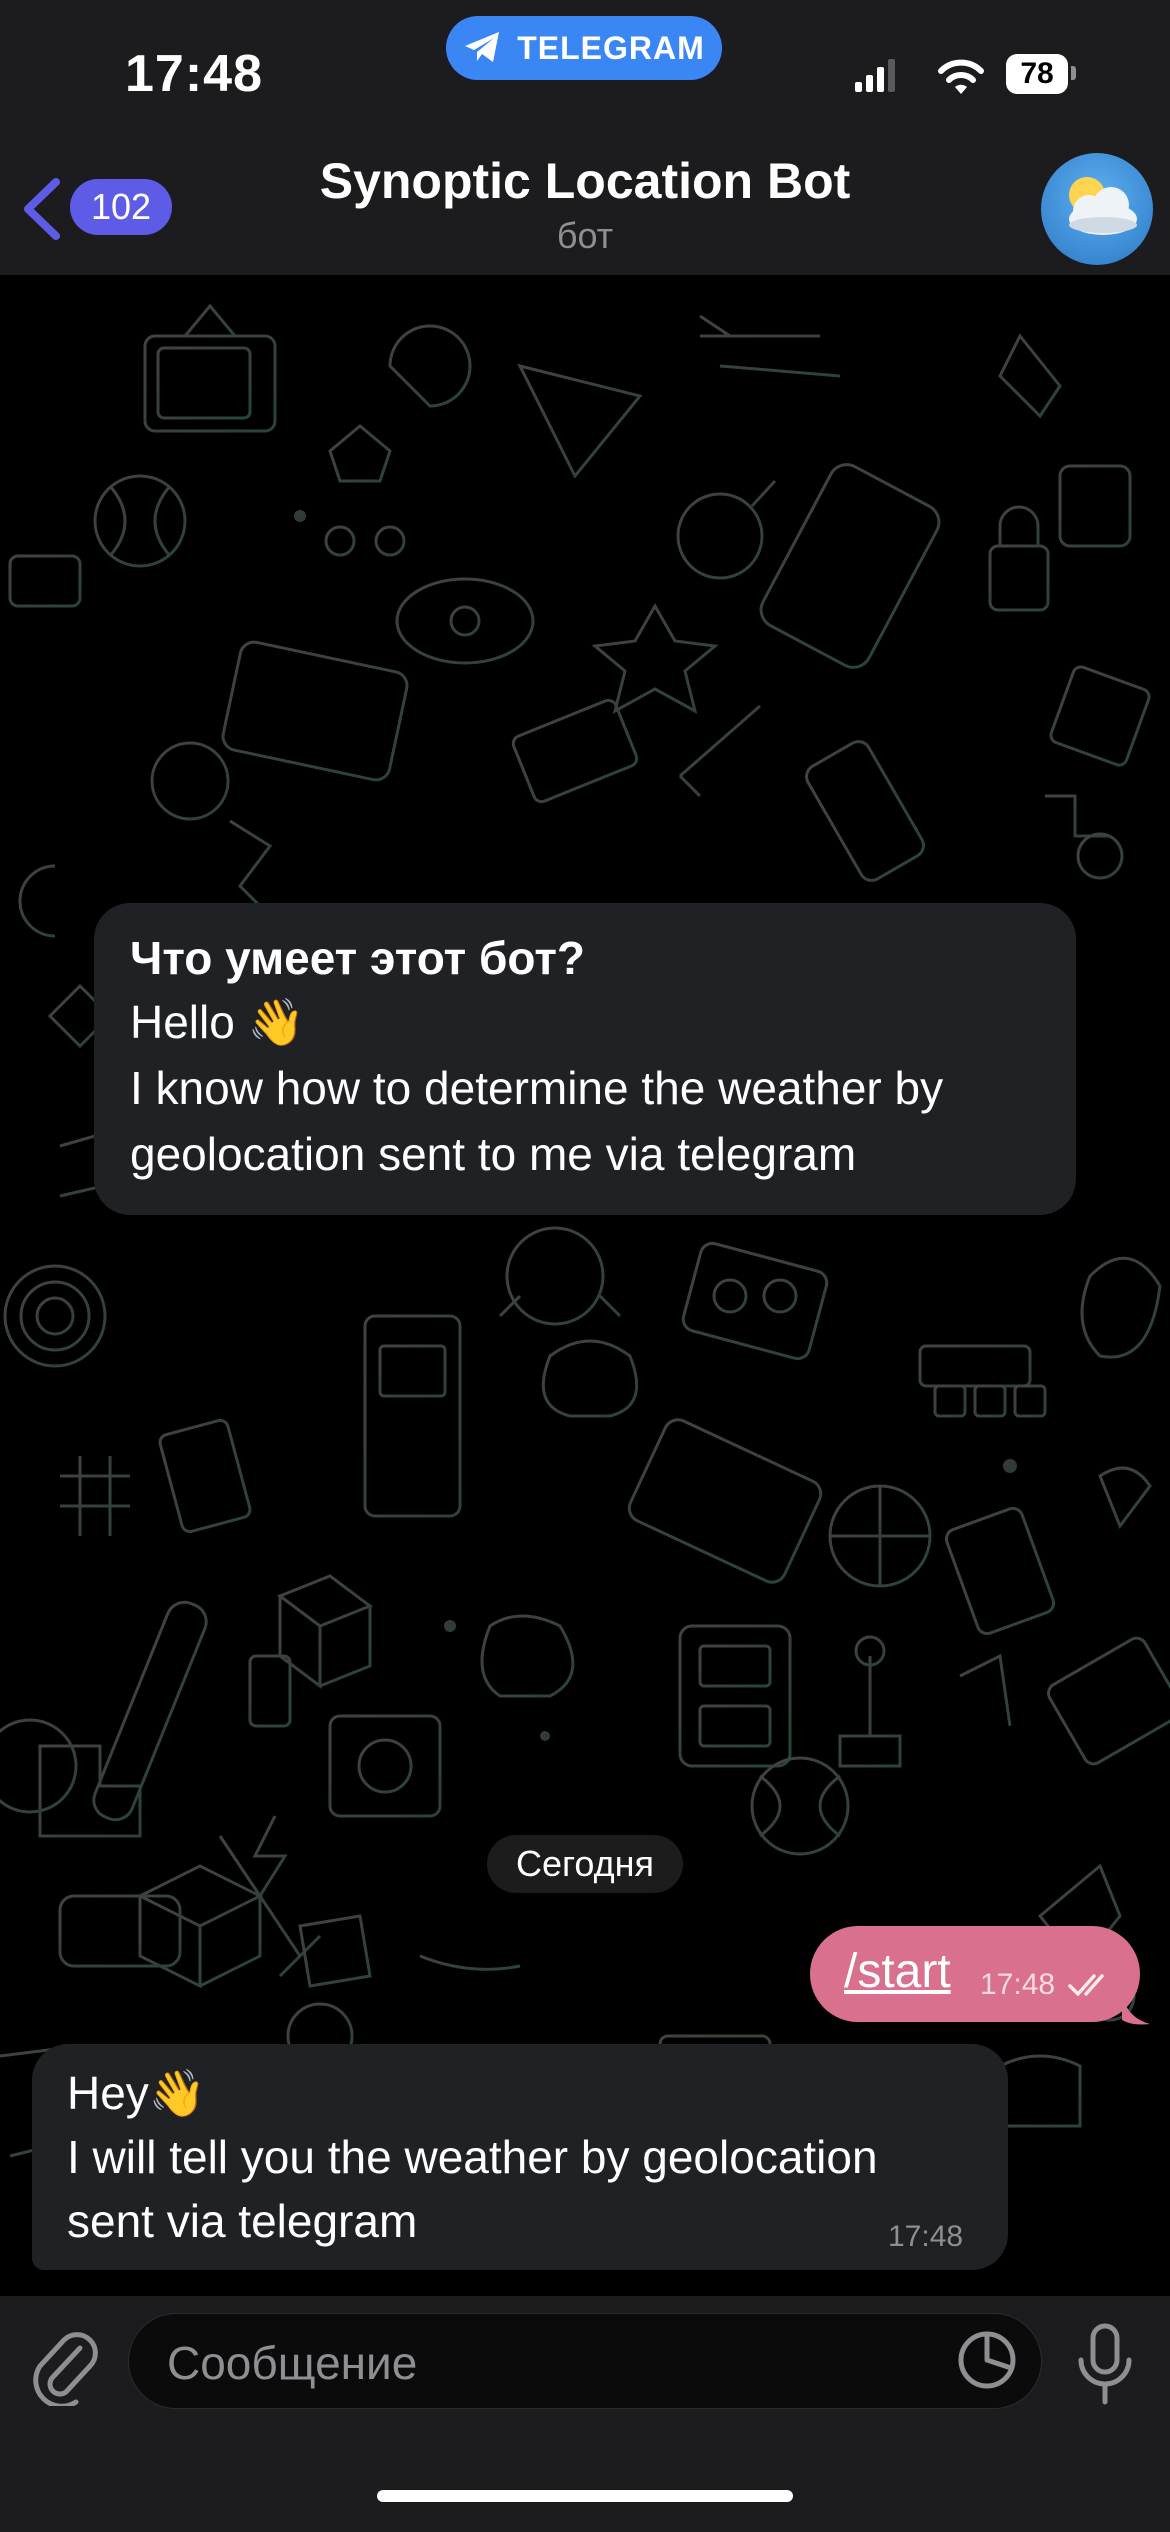 This screenshot has width=1170, height=2532. I want to click on bot-avatar, so click(1097, 209).